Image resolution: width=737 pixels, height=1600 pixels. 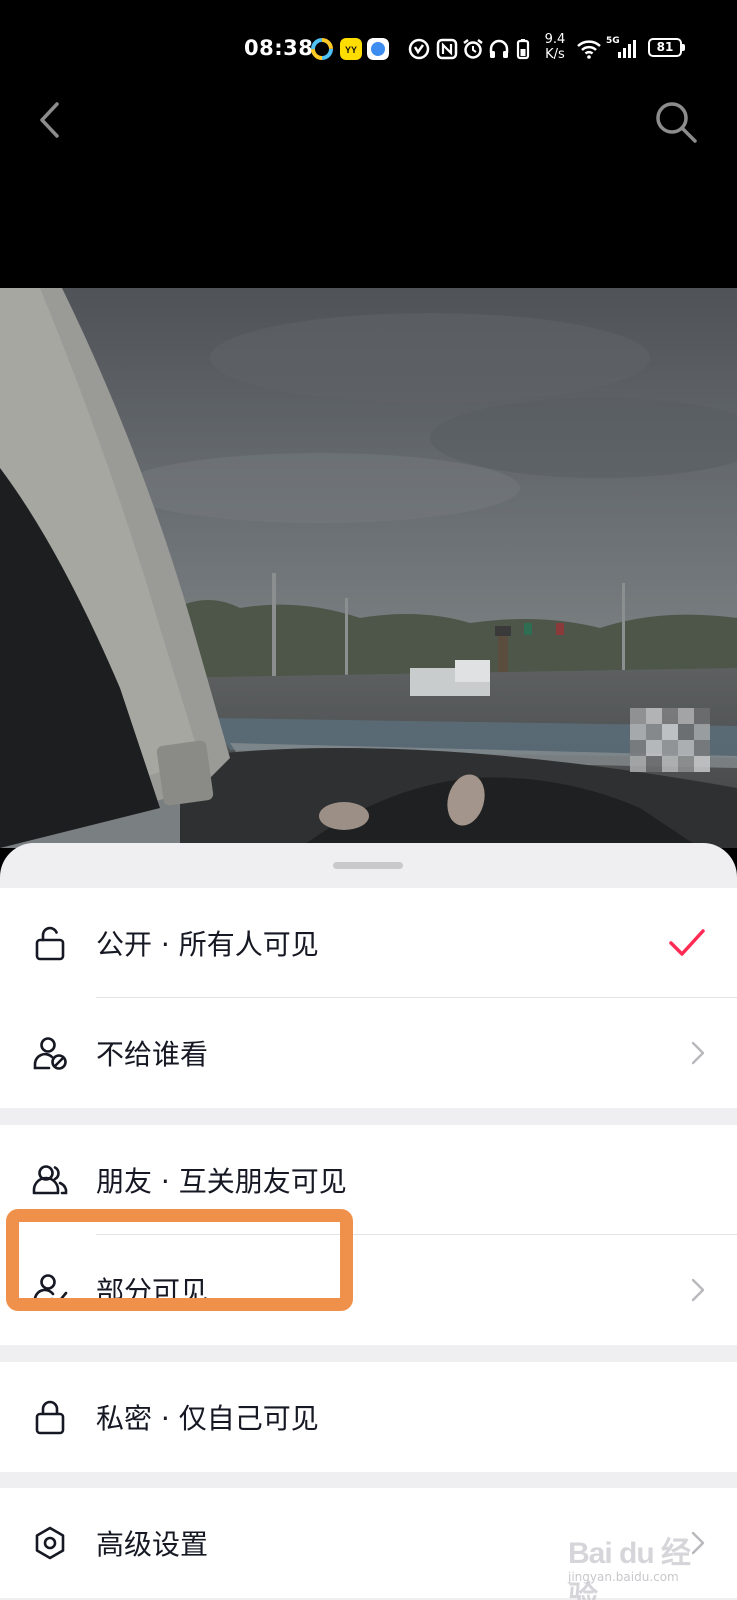 I want to click on sheet-drag-handle, so click(x=368, y=865).